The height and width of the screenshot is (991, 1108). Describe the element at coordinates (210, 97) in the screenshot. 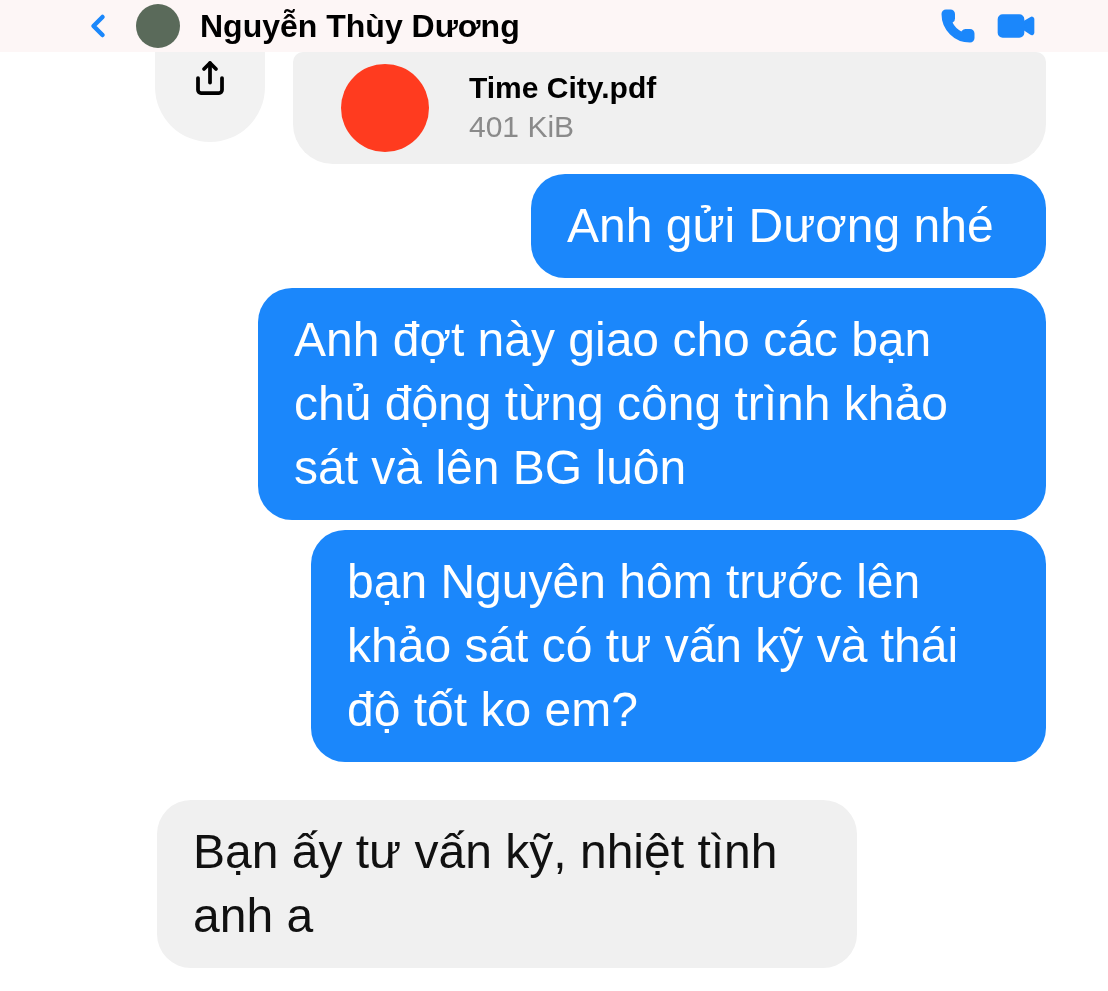

I see `share-button` at that location.